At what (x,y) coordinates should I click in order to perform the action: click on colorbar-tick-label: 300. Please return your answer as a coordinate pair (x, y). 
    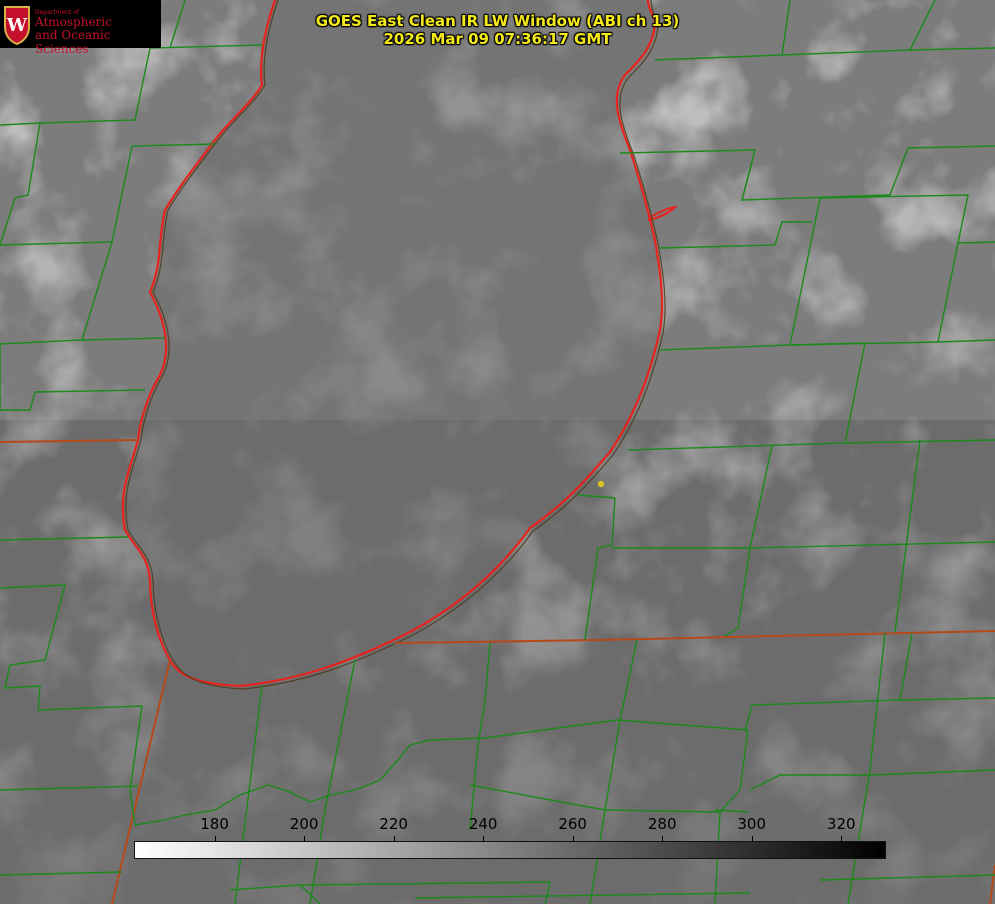
    Looking at the image, I should click on (752, 824).